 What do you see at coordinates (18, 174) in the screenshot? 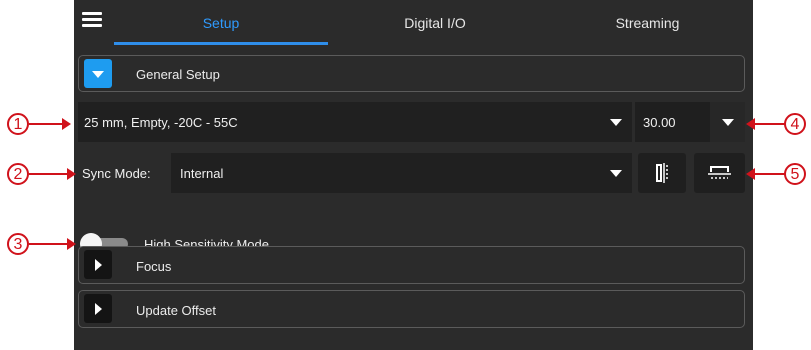
I see `callout-2: 2` at bounding box center [18, 174].